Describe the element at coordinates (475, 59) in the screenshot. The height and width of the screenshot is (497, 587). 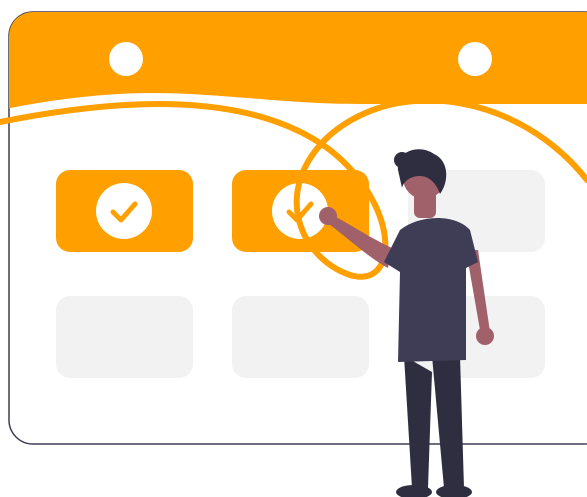
I see `binder-hole-right` at that location.